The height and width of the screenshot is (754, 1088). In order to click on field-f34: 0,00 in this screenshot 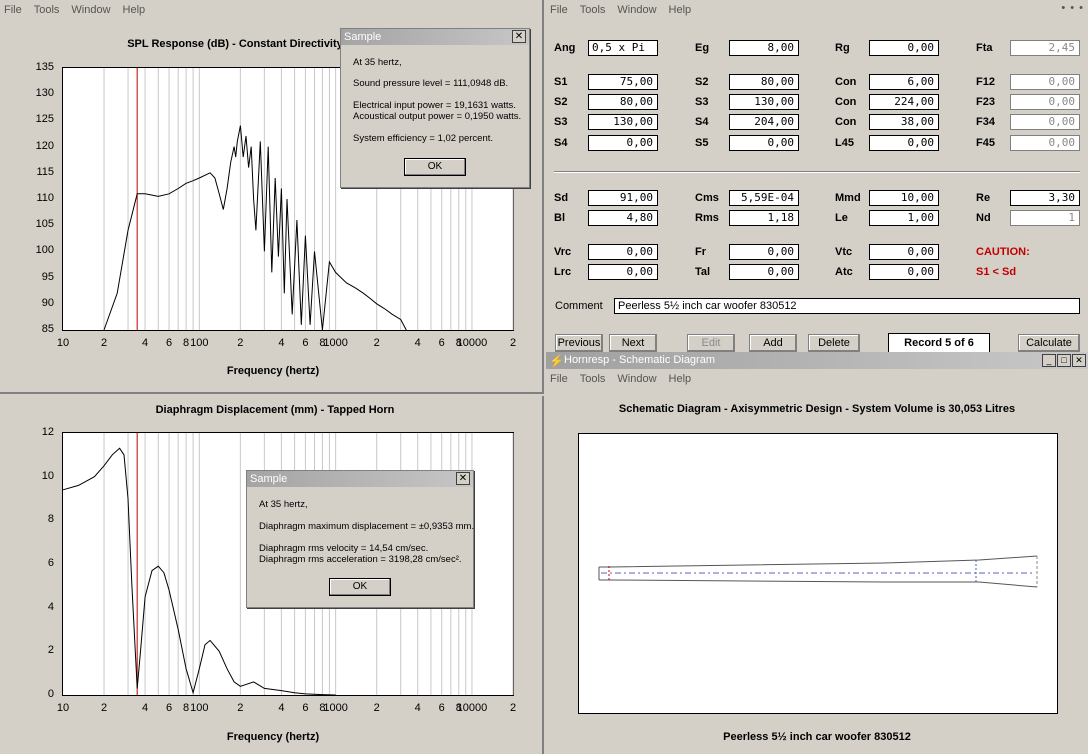, I will do `click(1045, 122)`.